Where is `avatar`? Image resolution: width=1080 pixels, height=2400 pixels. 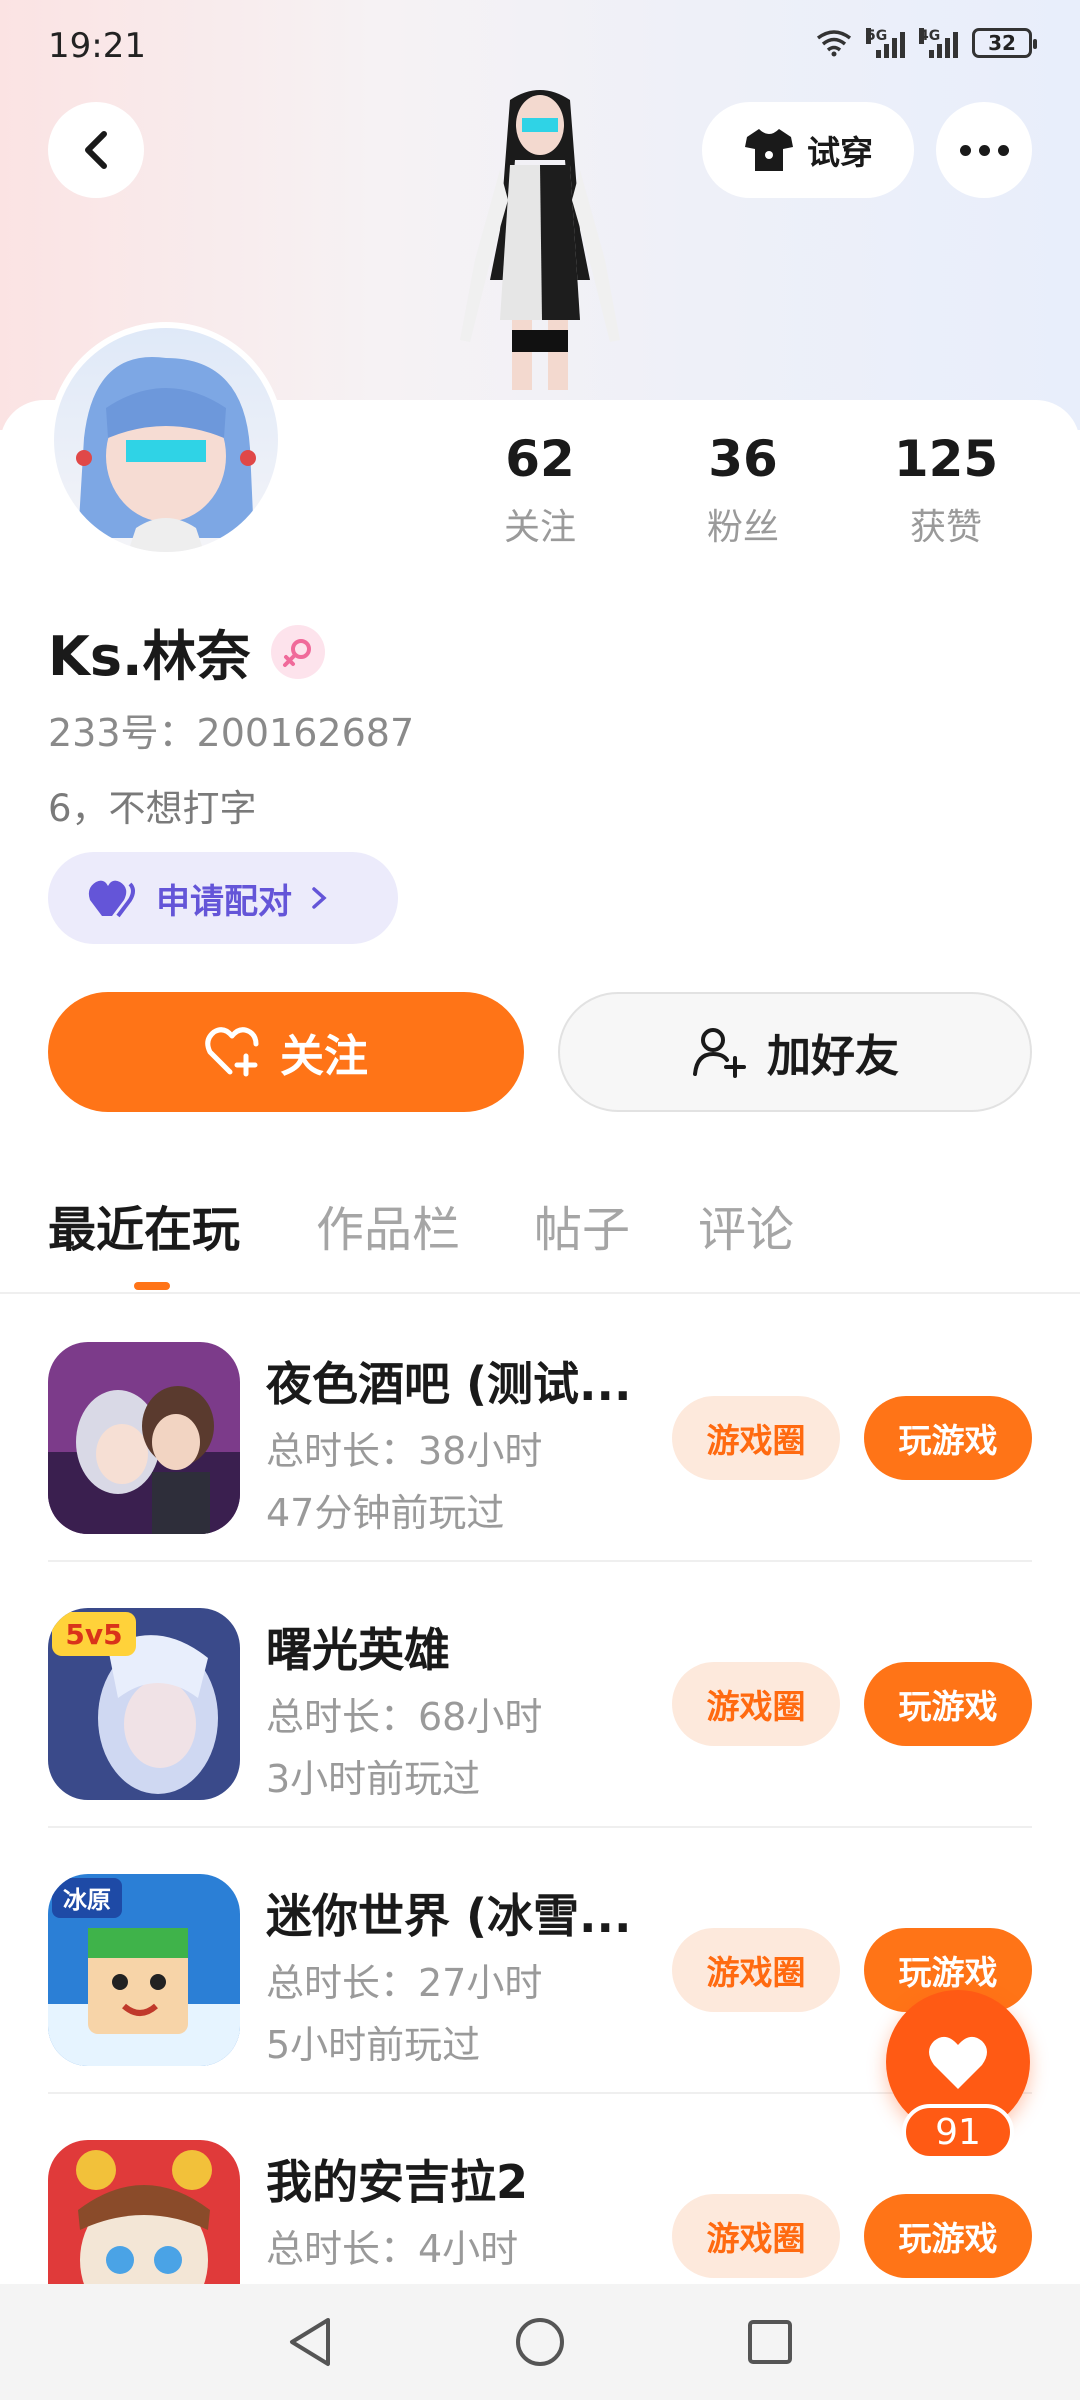 avatar is located at coordinates (166, 440).